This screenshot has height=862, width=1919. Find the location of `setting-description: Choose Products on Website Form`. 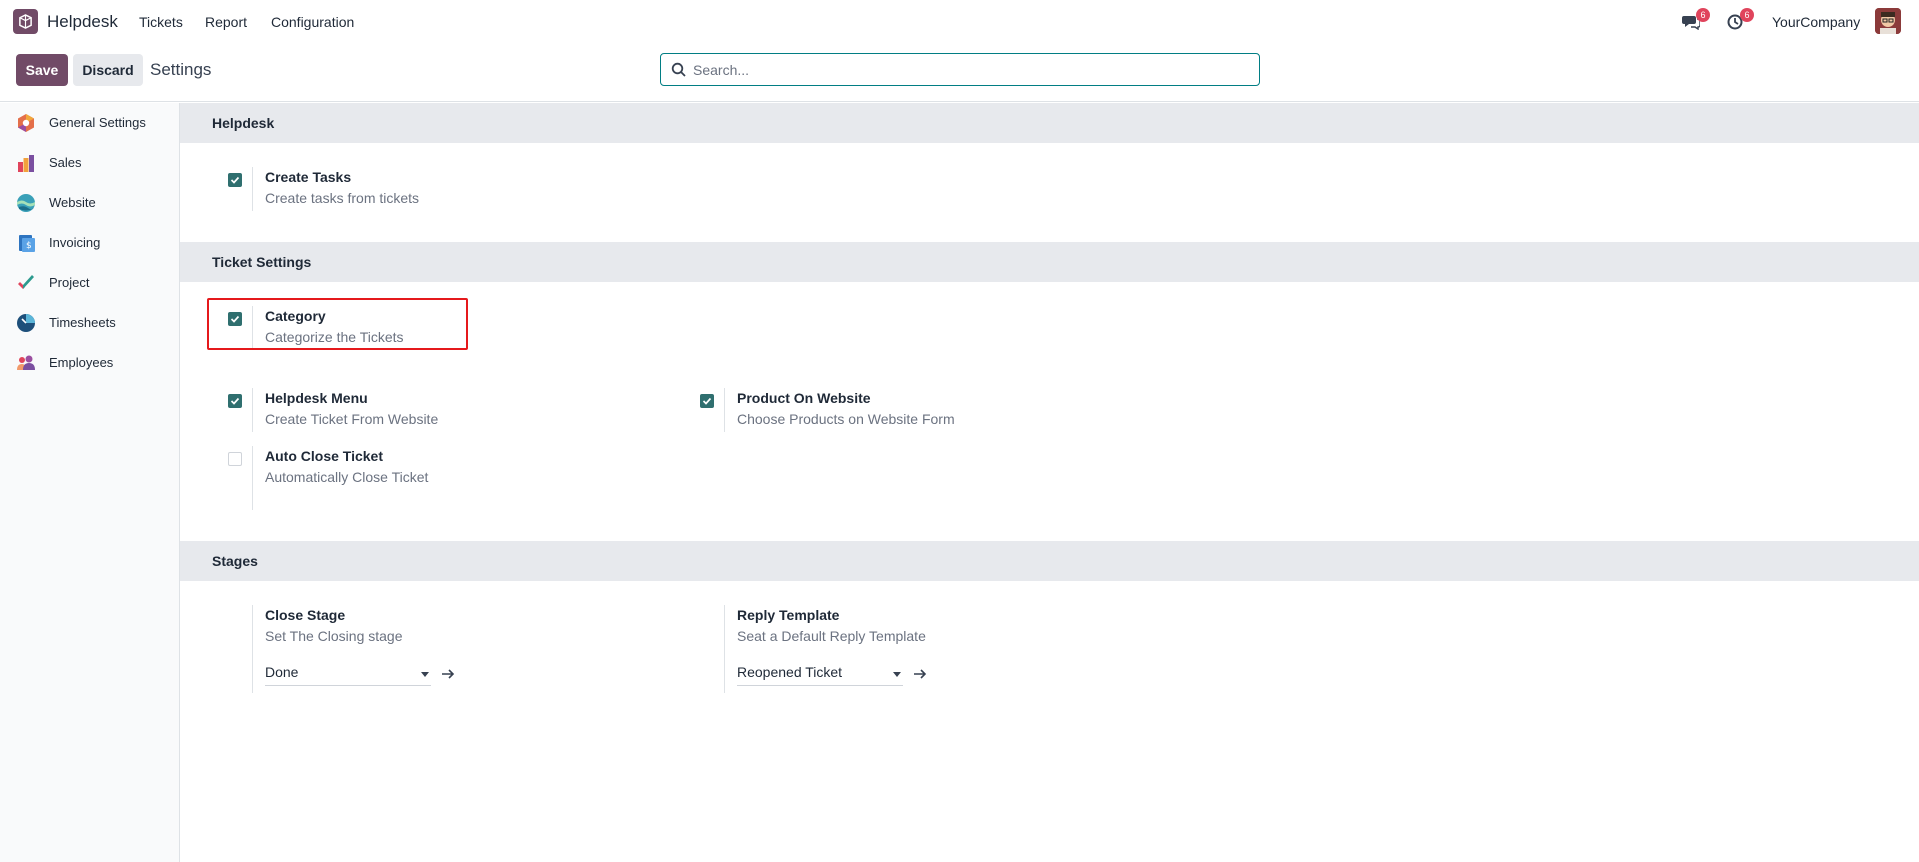

setting-description: Choose Products on Website Form is located at coordinates (846, 419).